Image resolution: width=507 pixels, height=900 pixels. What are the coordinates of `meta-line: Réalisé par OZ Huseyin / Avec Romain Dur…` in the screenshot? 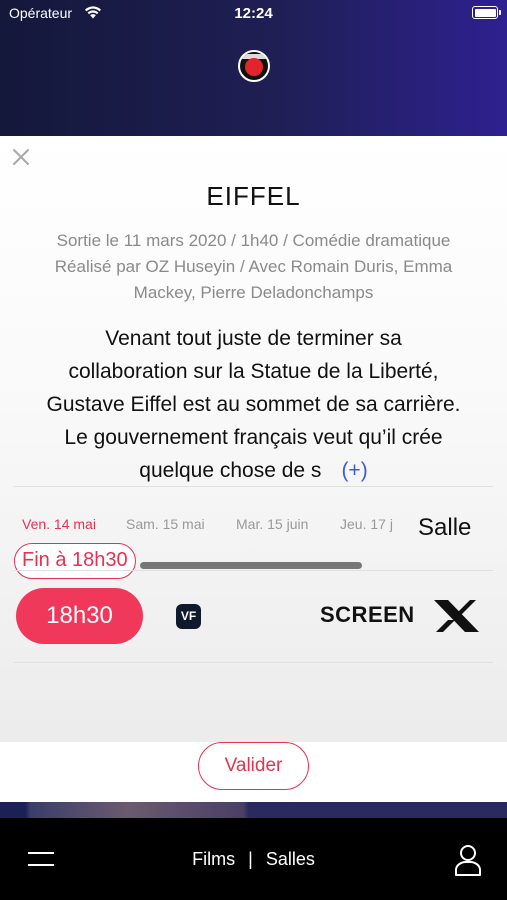 It's located at (253, 266).